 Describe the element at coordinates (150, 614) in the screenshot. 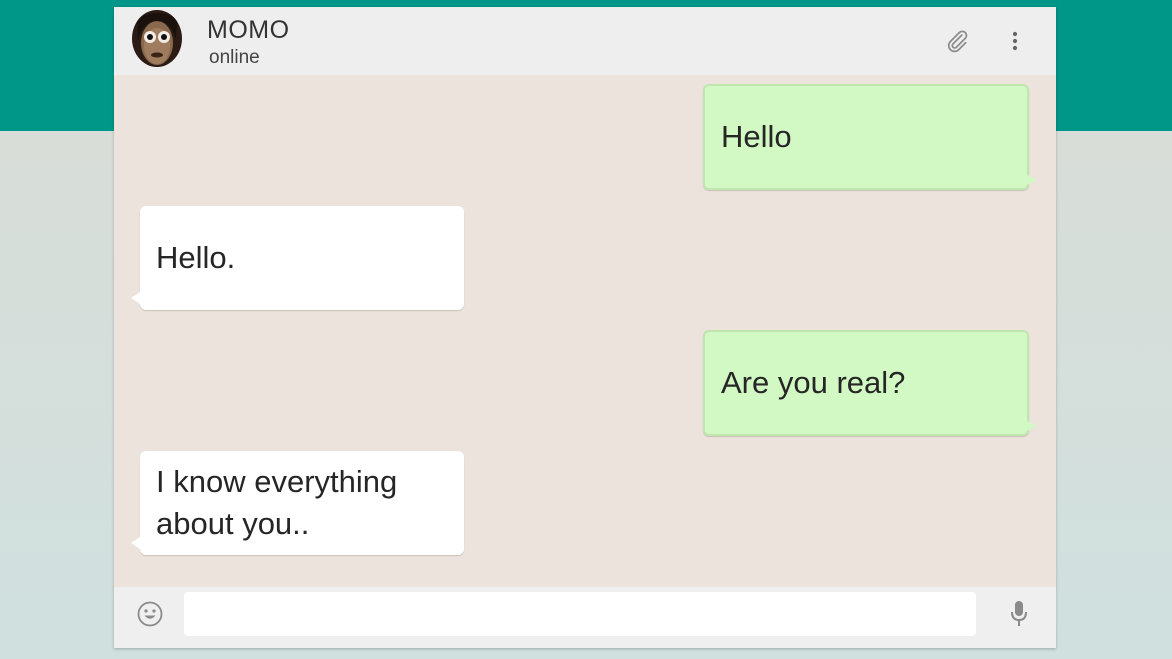

I see `emoji-icon` at that location.